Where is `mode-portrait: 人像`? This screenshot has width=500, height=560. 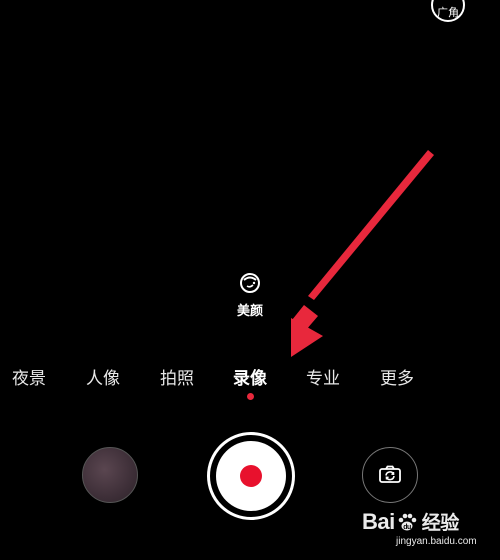
mode-portrait: 人像 is located at coordinates (103, 376).